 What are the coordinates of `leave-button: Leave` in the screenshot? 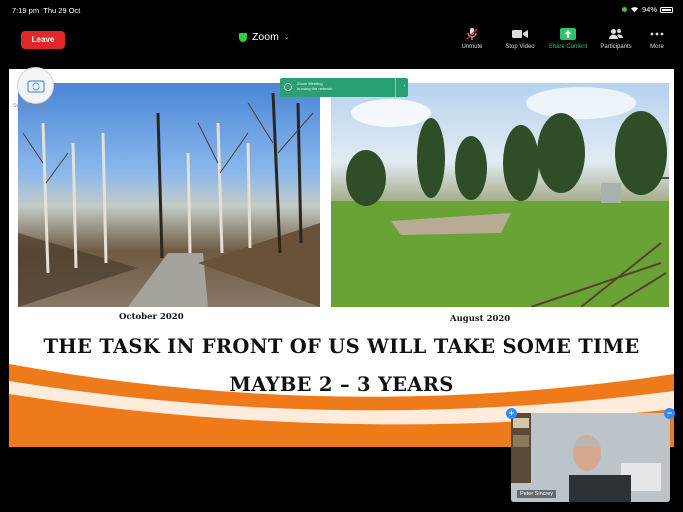 It's located at (43, 40).